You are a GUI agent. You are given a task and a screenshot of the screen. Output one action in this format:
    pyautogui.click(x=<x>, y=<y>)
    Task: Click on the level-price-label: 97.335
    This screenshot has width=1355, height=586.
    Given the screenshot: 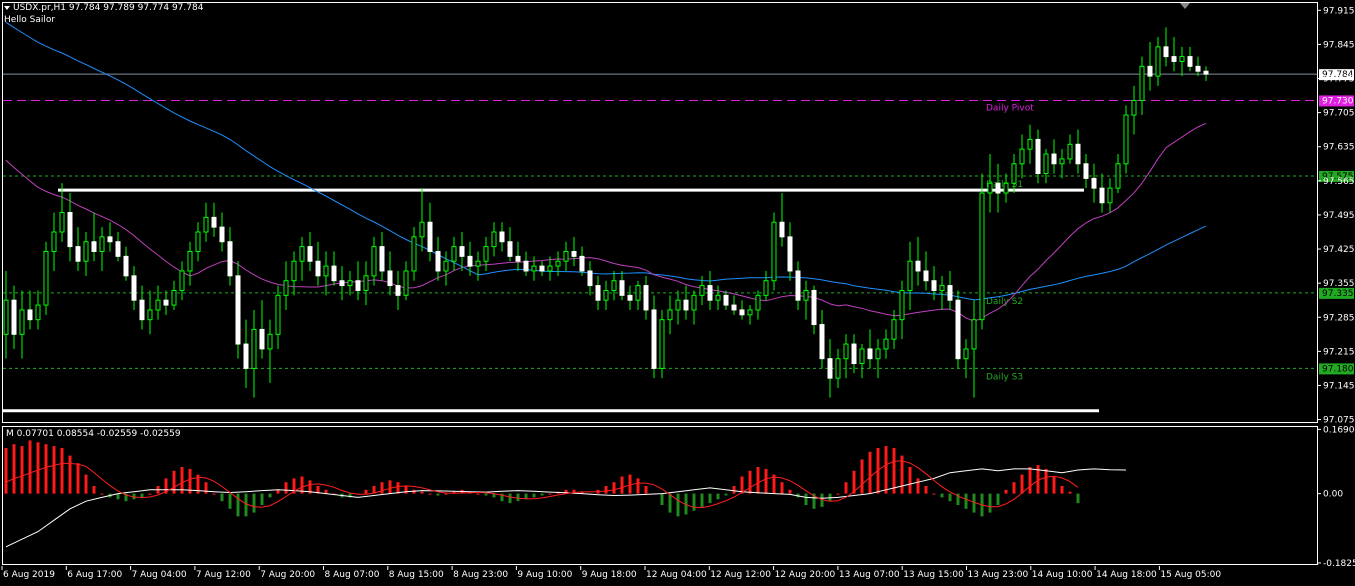 What is the action you would take?
    pyautogui.click(x=1338, y=294)
    